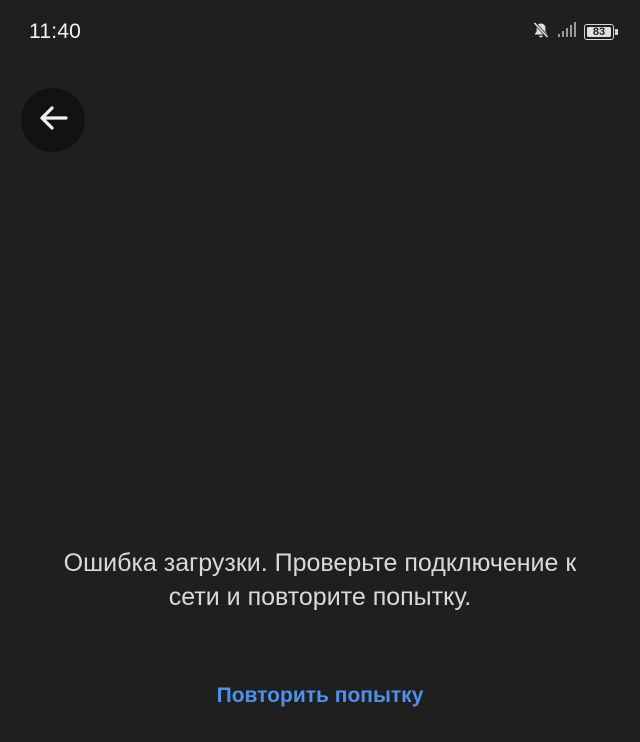  I want to click on signal-icon, so click(567, 32).